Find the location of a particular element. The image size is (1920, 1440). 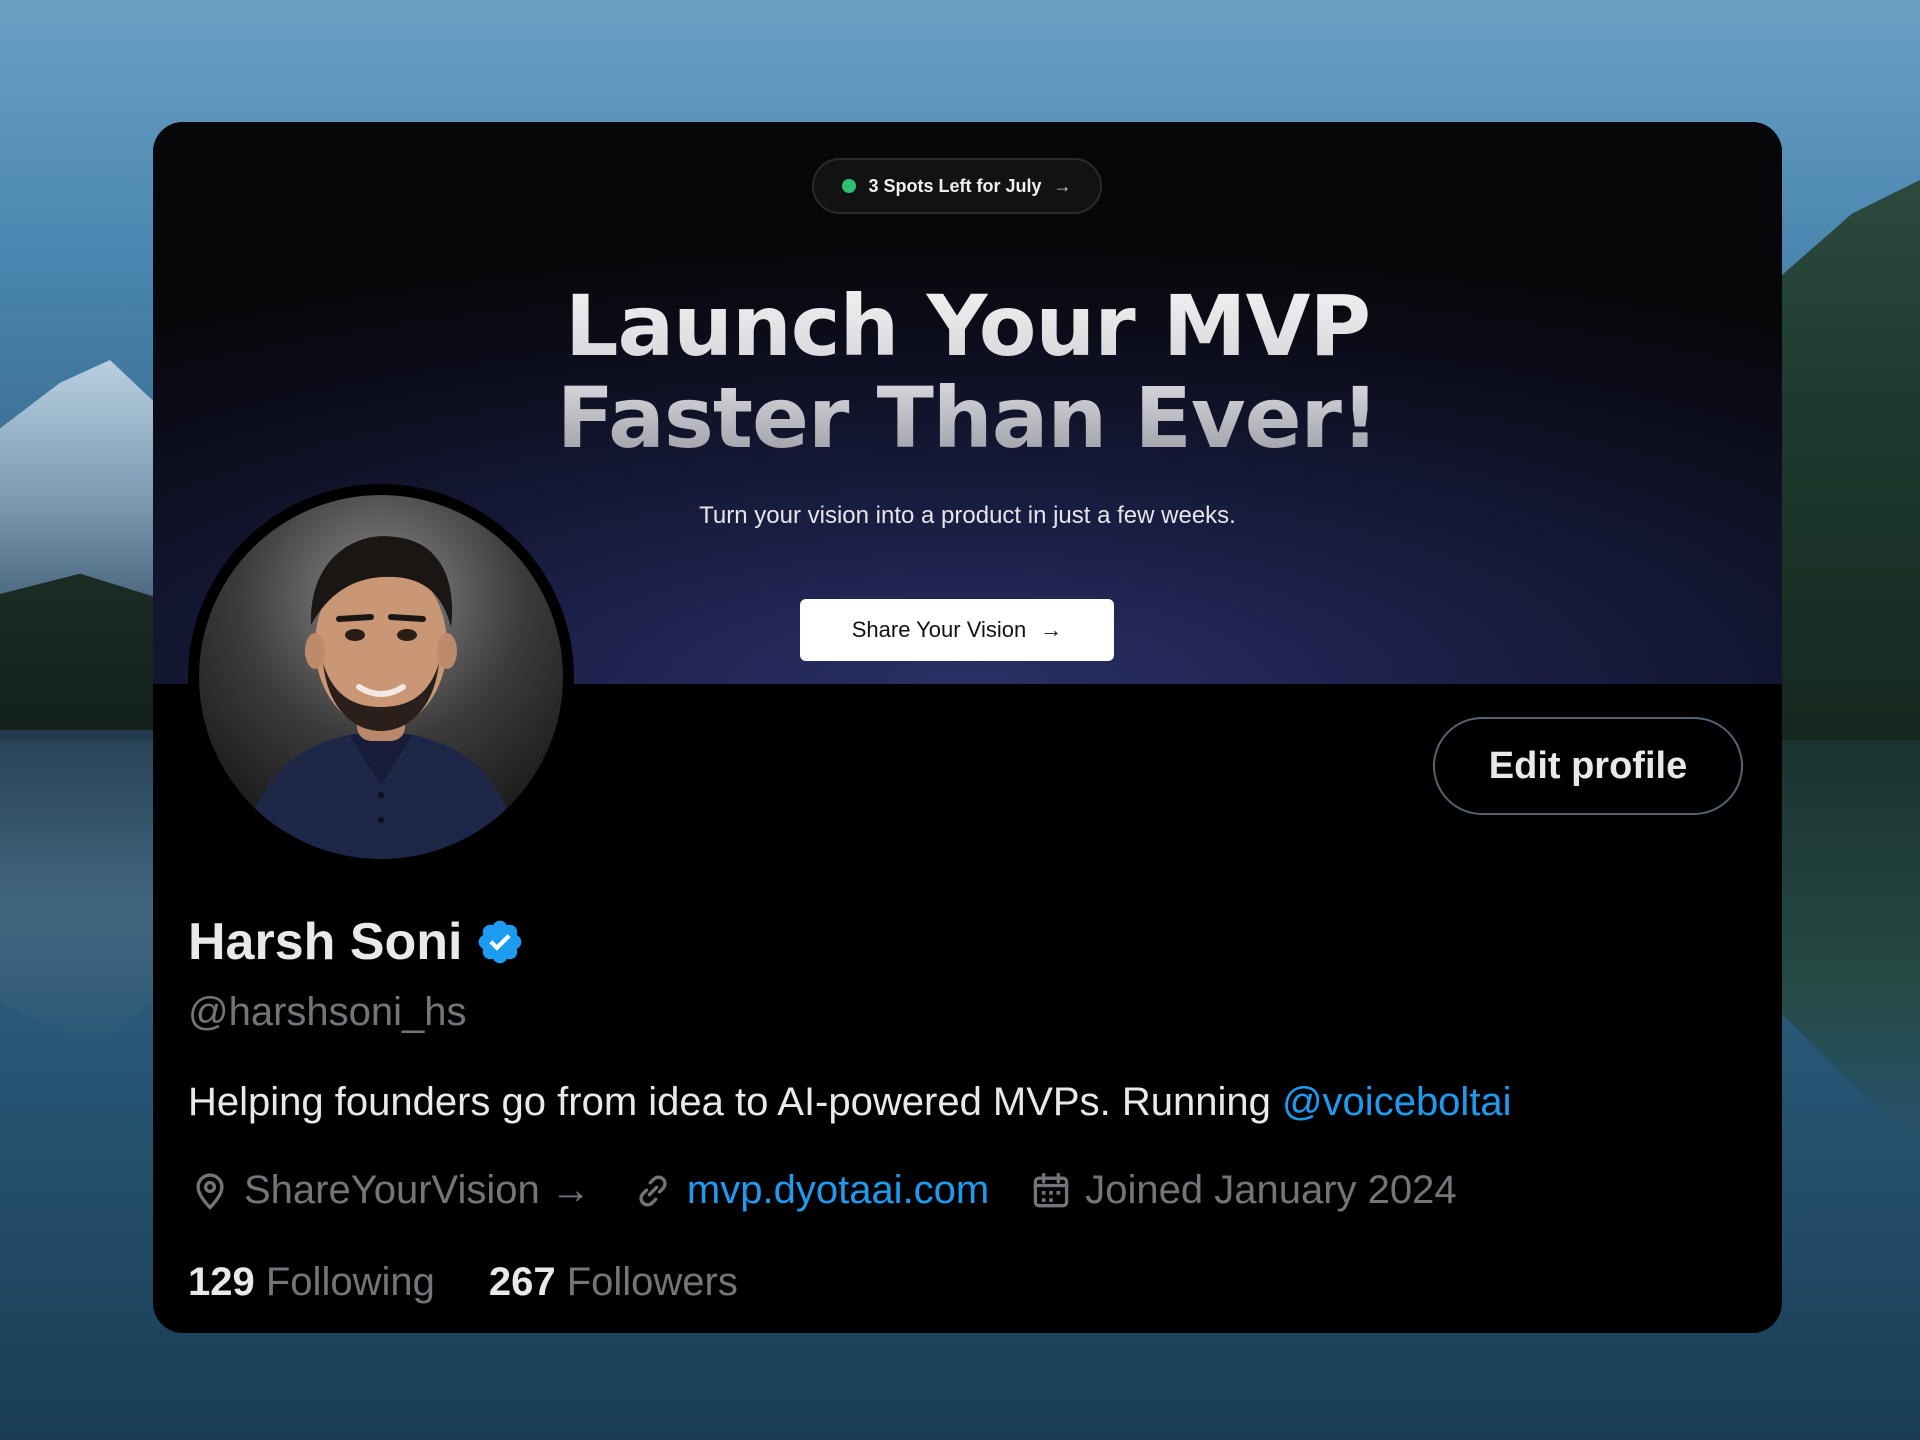

banner-headline: Launch Your MVP Faster Than Ever! is located at coordinates (967, 372).